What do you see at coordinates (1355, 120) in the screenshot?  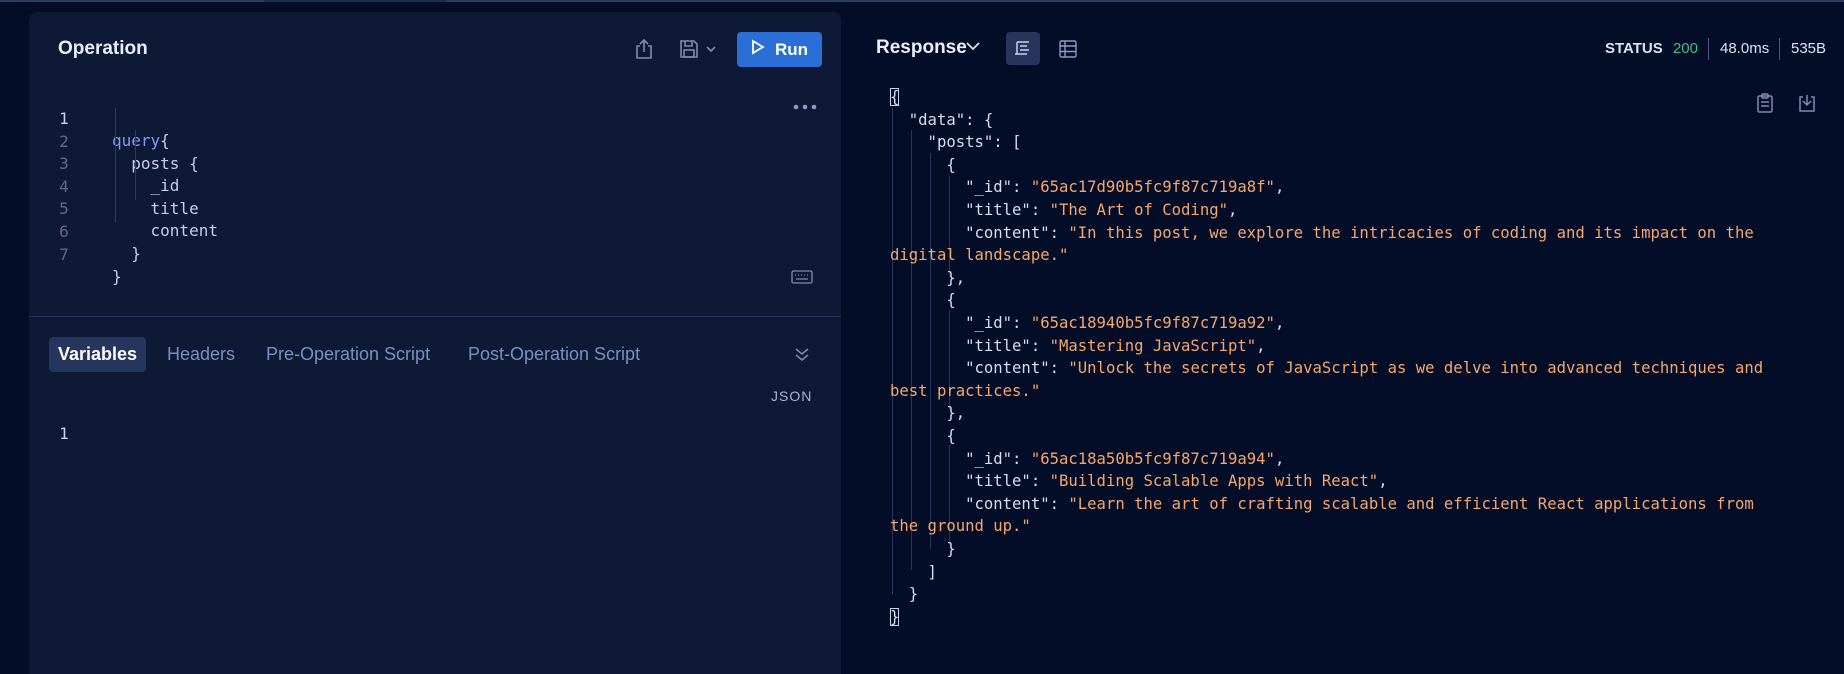 I see `json-line: "data": {` at bounding box center [1355, 120].